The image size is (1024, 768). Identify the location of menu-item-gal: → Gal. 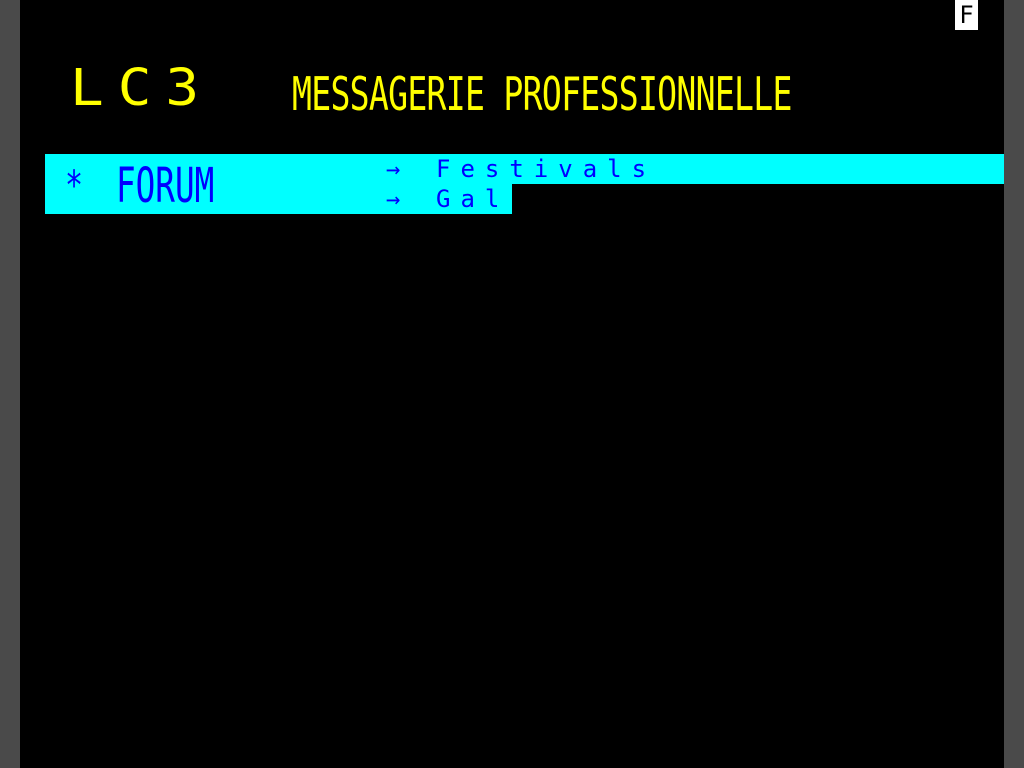
(447, 199).